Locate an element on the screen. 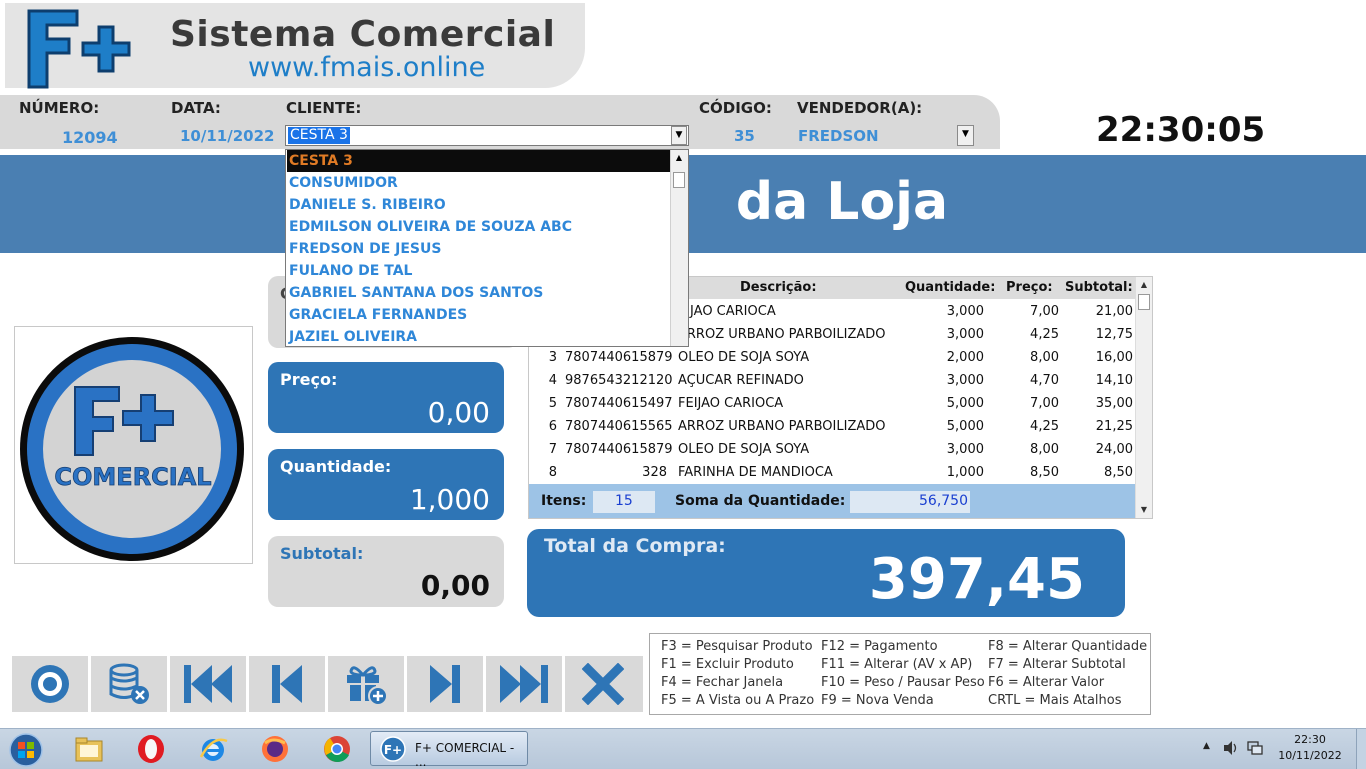  shortcut-hint: F4 = Fechar Janela is located at coordinates (722, 682).